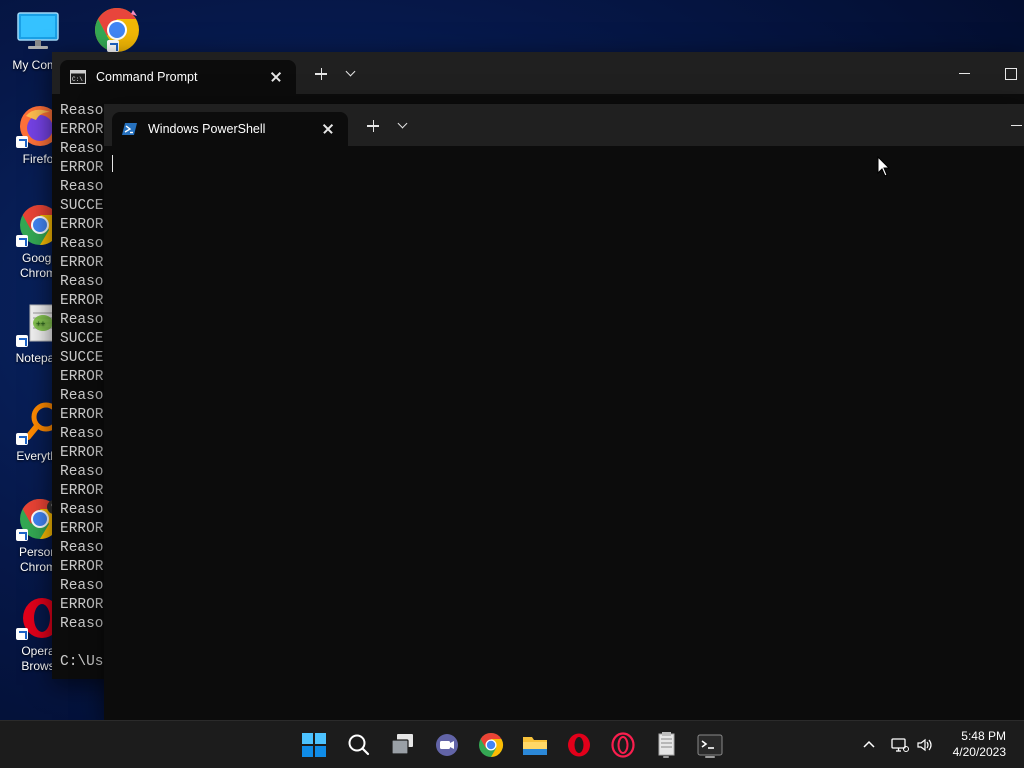 This screenshot has height=768, width=1024. I want to click on chrome-canary-icon, so click(117, 30).